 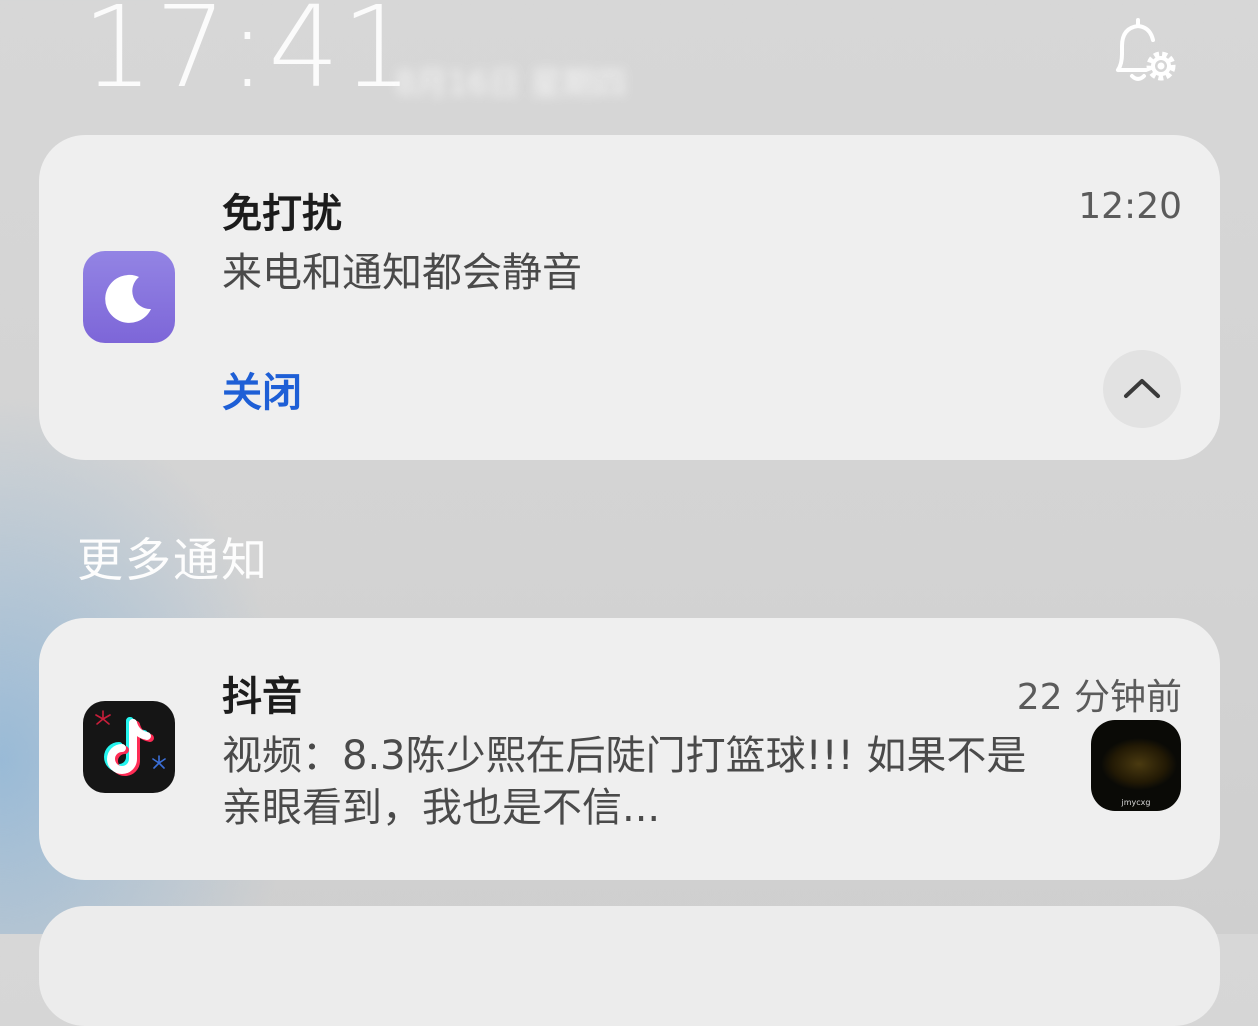 I want to click on chevron-up-icon, so click(x=1142, y=388).